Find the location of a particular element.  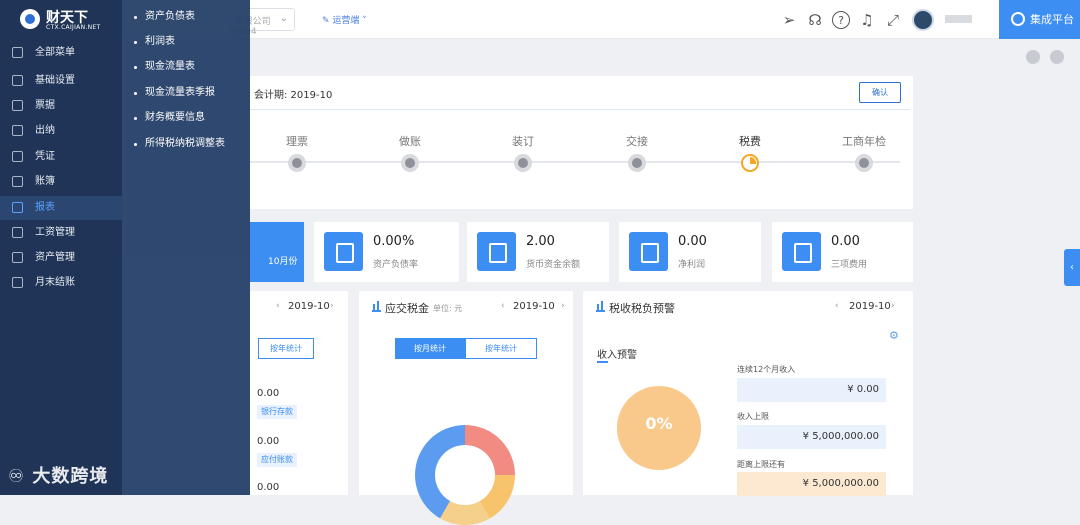

wallet-icon is located at coordinates (496, 251).